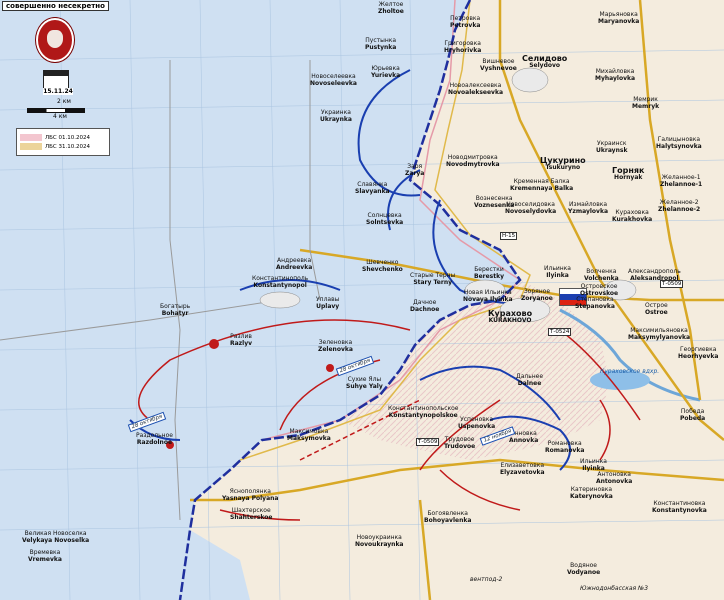 Image resolution: width=724 pixels, height=600 pixels. I want to click on place-label: Марьяновка Maryanovka, so click(619, 18).